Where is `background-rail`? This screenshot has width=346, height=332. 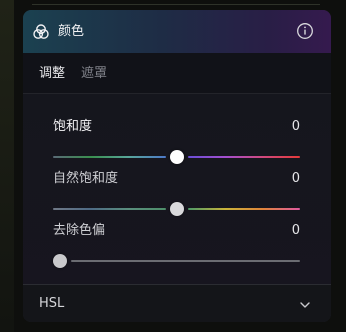
background-rail is located at coordinates (7, 166).